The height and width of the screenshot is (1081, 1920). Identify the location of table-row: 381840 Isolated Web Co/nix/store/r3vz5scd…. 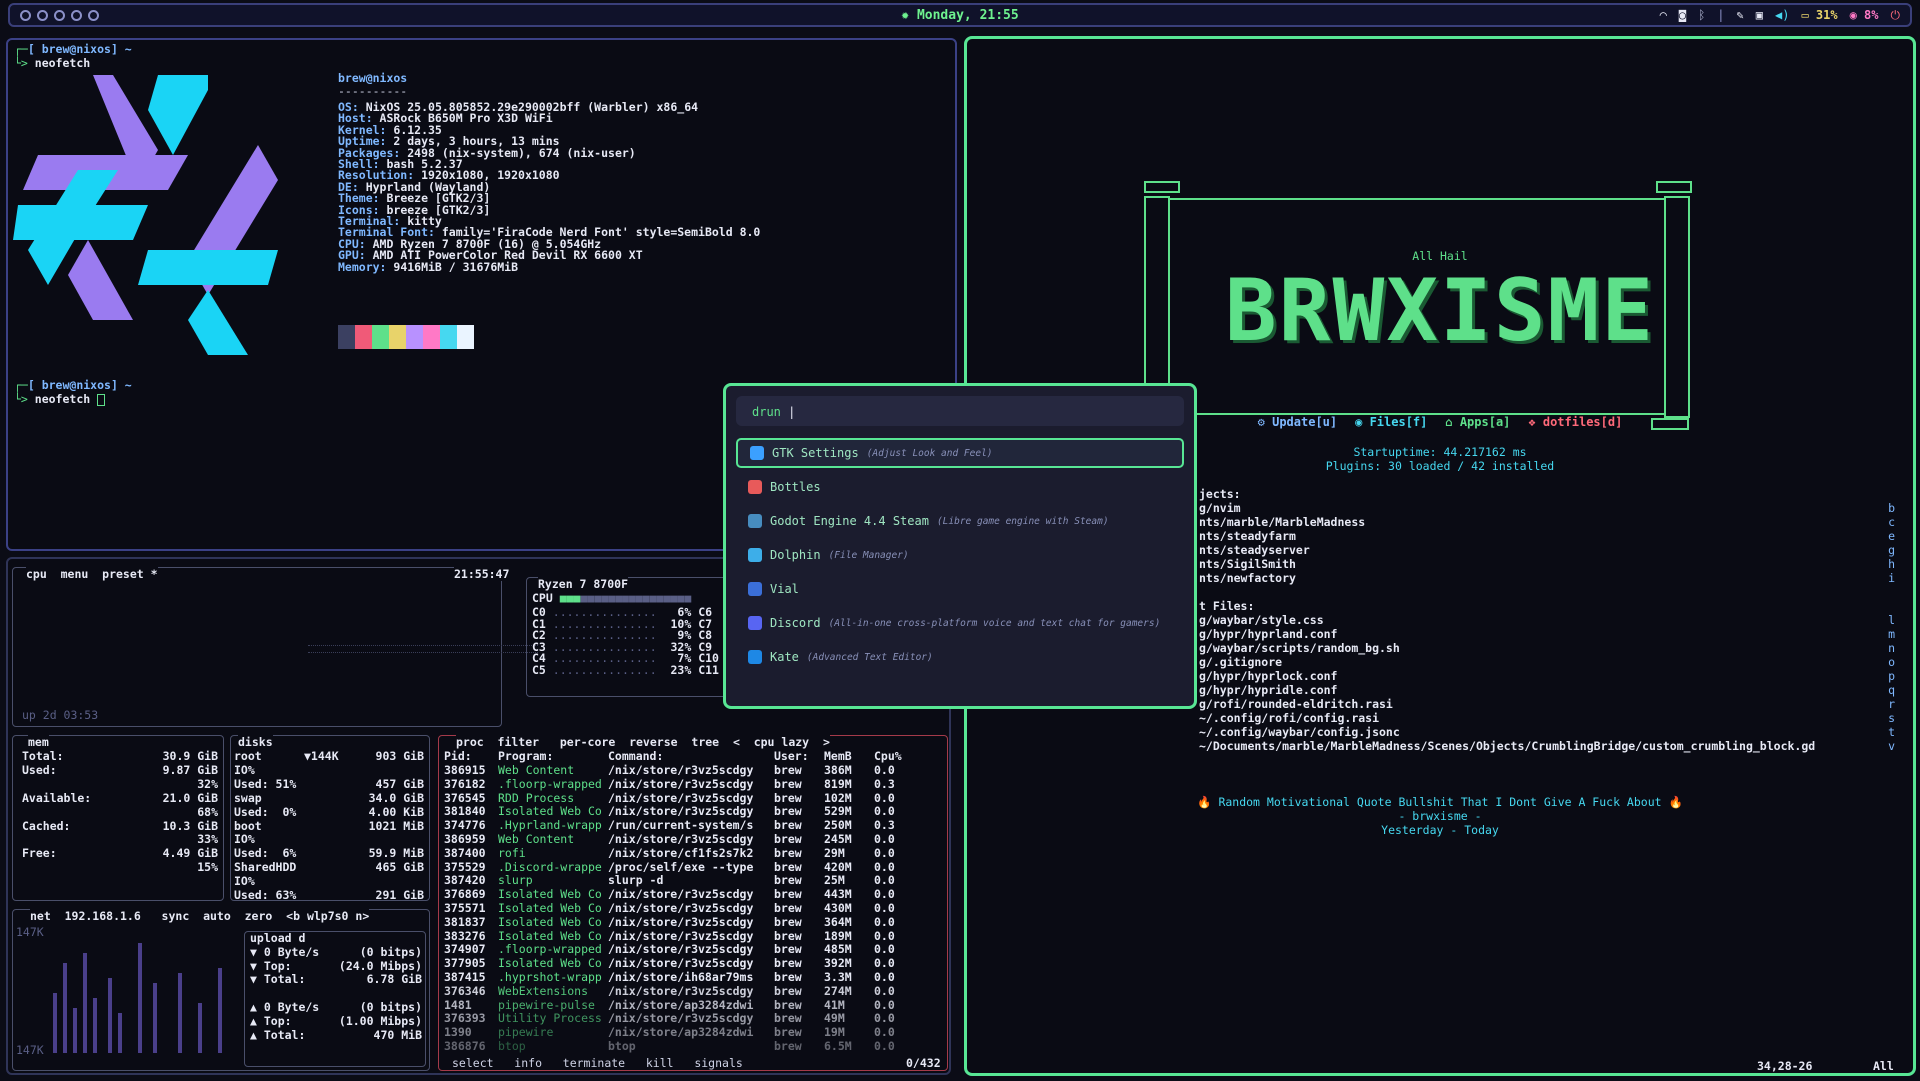
(694, 811).